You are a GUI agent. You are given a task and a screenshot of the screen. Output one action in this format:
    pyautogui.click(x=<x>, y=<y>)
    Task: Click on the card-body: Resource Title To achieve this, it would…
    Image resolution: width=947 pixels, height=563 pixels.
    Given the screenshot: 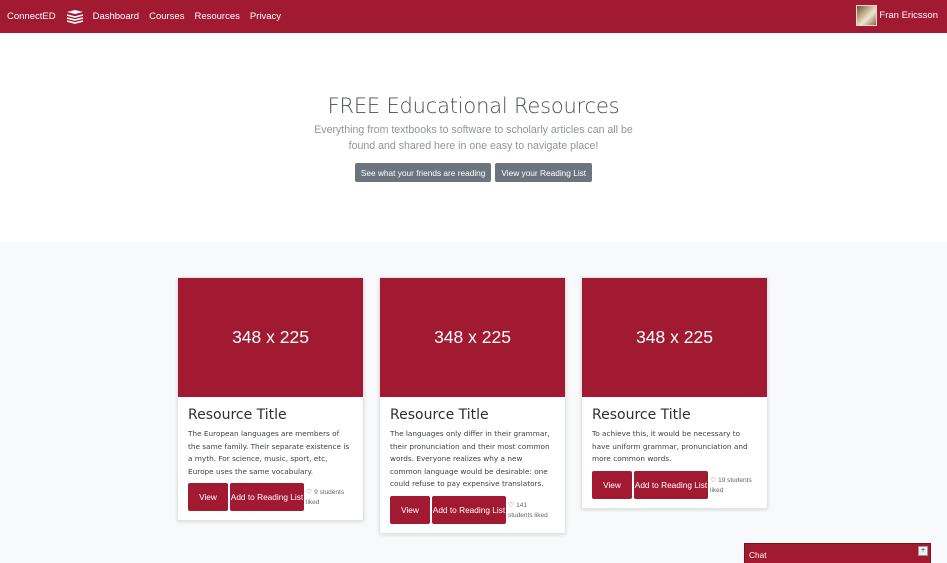 What is the action you would take?
    pyautogui.click(x=674, y=452)
    